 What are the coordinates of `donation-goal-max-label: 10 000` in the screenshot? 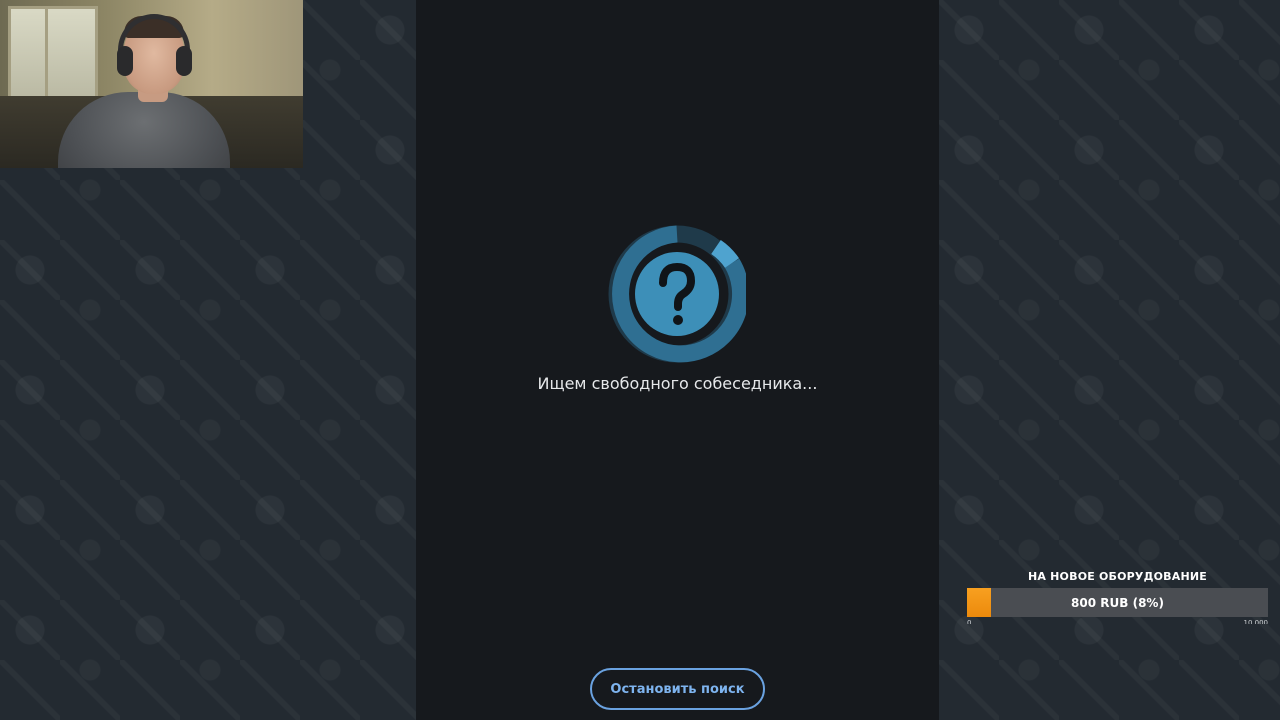 It's located at (1256, 621).